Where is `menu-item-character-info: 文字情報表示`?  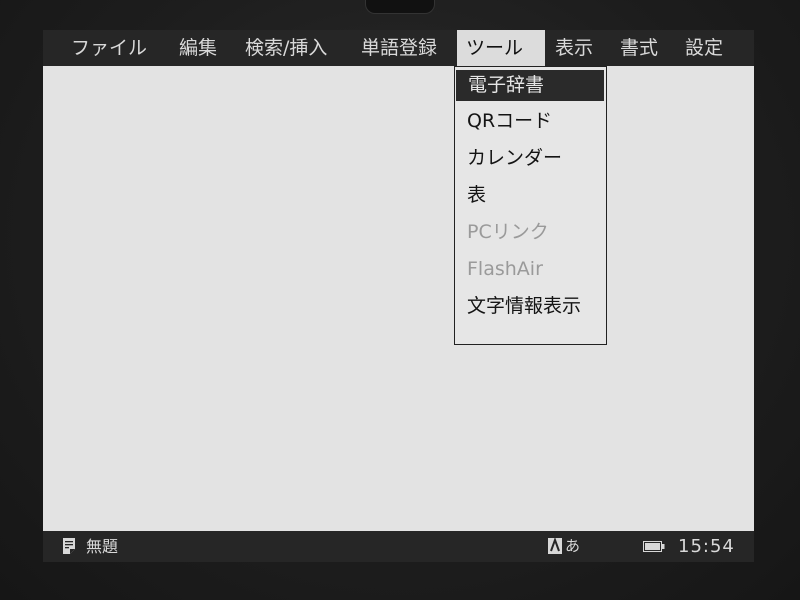
menu-item-character-info: 文字情報表示 is located at coordinates (530, 306).